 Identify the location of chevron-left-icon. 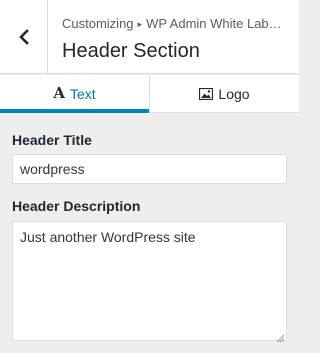
(24, 36).